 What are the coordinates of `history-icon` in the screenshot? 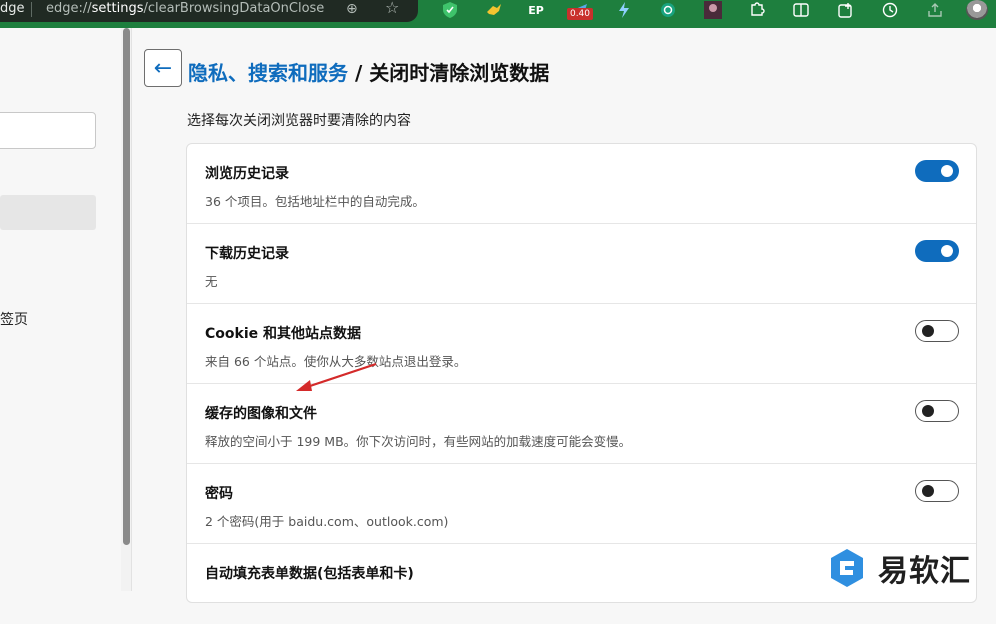 It's located at (890, 10).